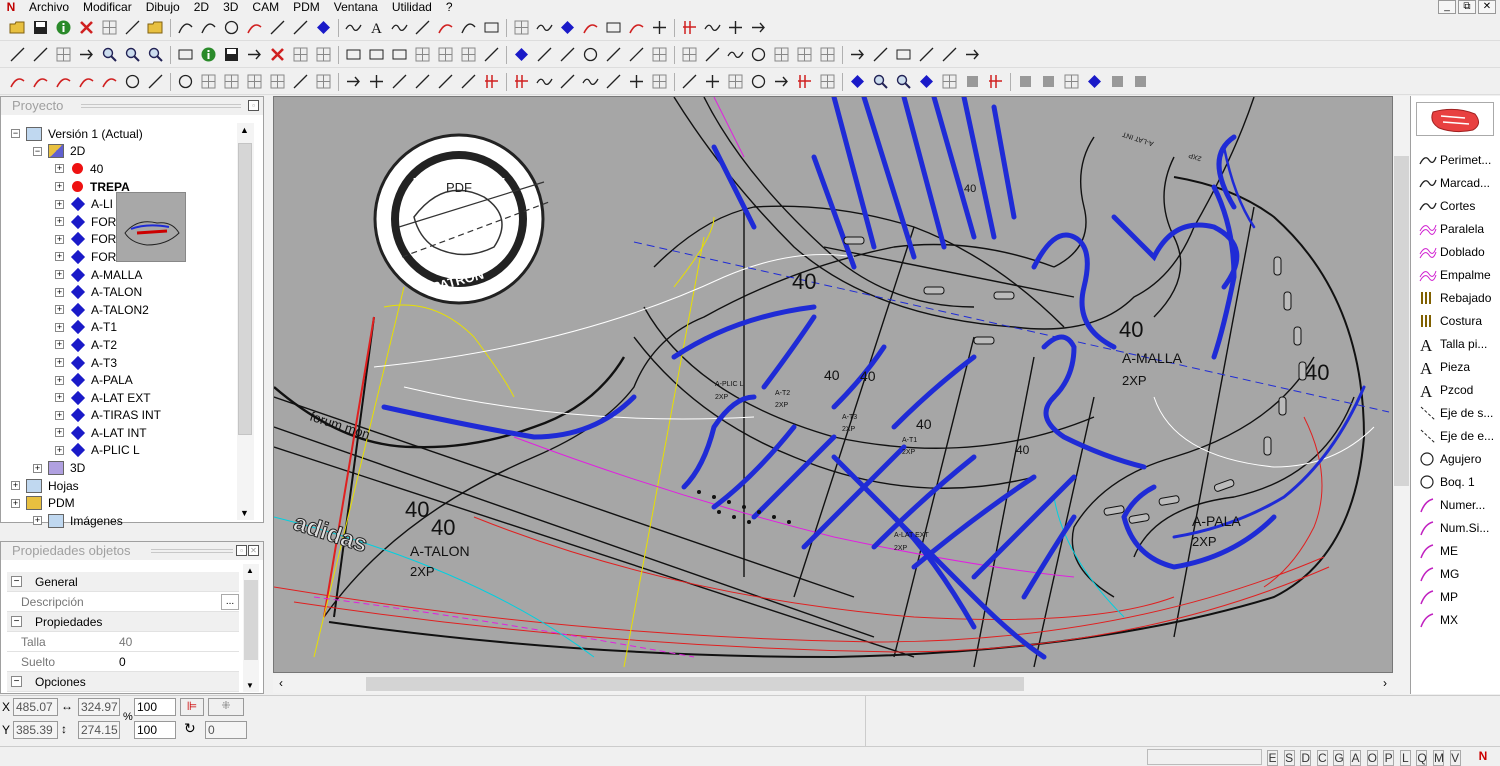 This screenshot has height=766, width=1500. What do you see at coordinates (412, 7) in the screenshot?
I see `menu-utilidad: Utilidad` at bounding box center [412, 7].